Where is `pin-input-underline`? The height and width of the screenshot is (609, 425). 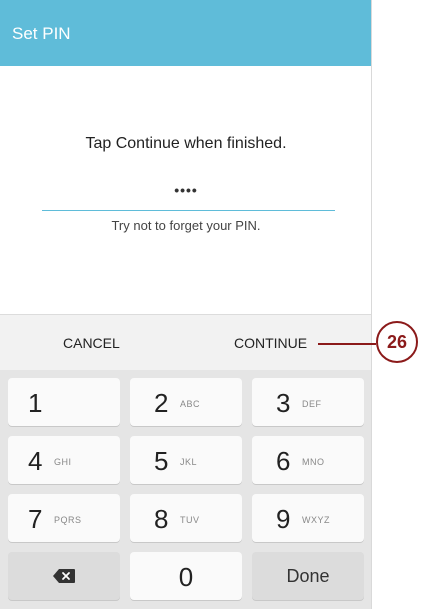
pin-input-underline is located at coordinates (188, 210).